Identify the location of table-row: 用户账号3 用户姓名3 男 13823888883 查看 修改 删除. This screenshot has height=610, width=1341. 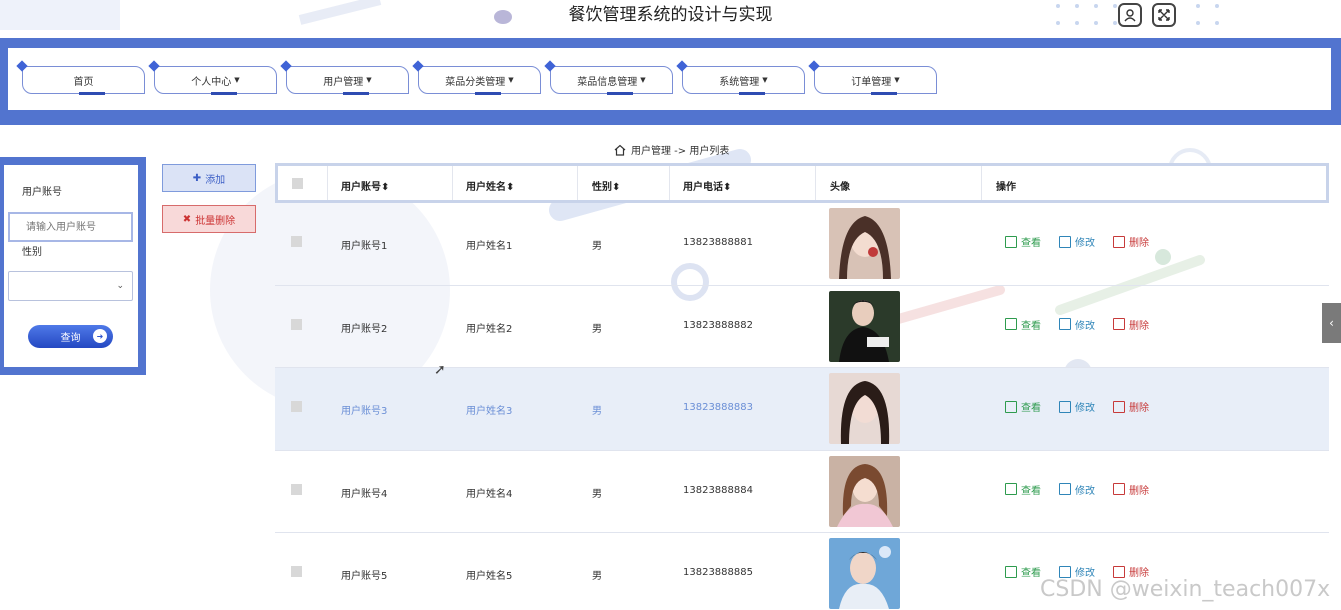
(802, 409).